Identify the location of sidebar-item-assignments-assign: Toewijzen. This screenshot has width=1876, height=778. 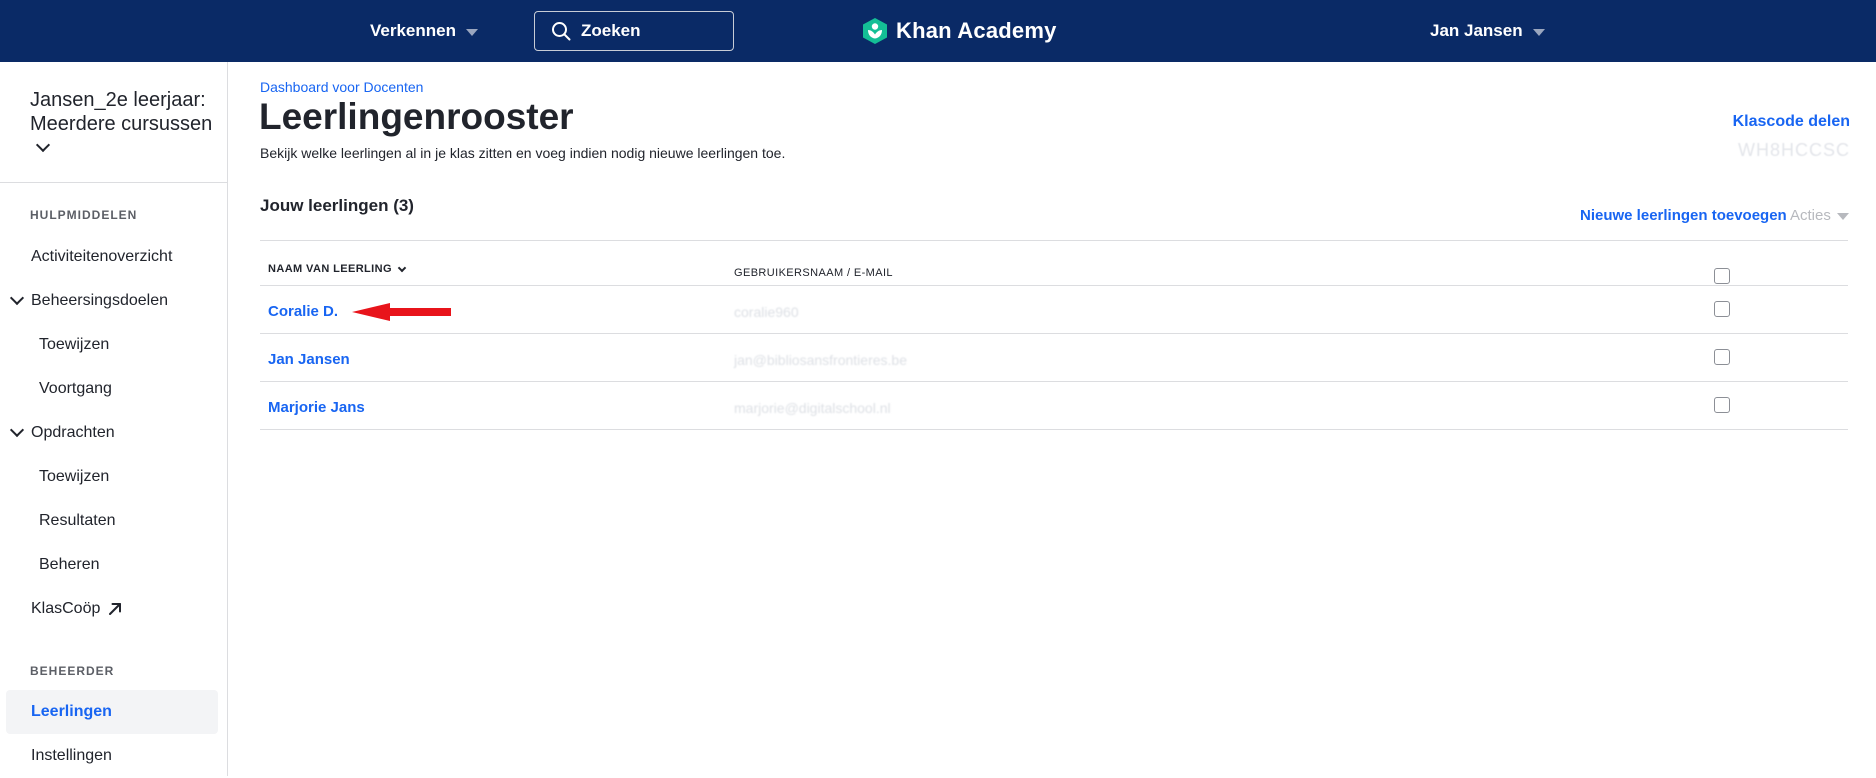
(74, 477).